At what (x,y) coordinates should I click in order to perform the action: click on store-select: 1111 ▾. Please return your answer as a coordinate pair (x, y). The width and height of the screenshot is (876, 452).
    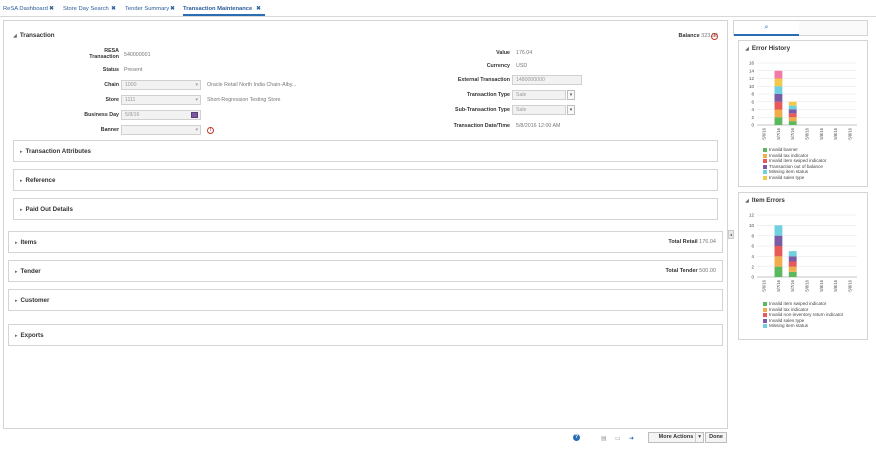
    Looking at the image, I should click on (161, 100).